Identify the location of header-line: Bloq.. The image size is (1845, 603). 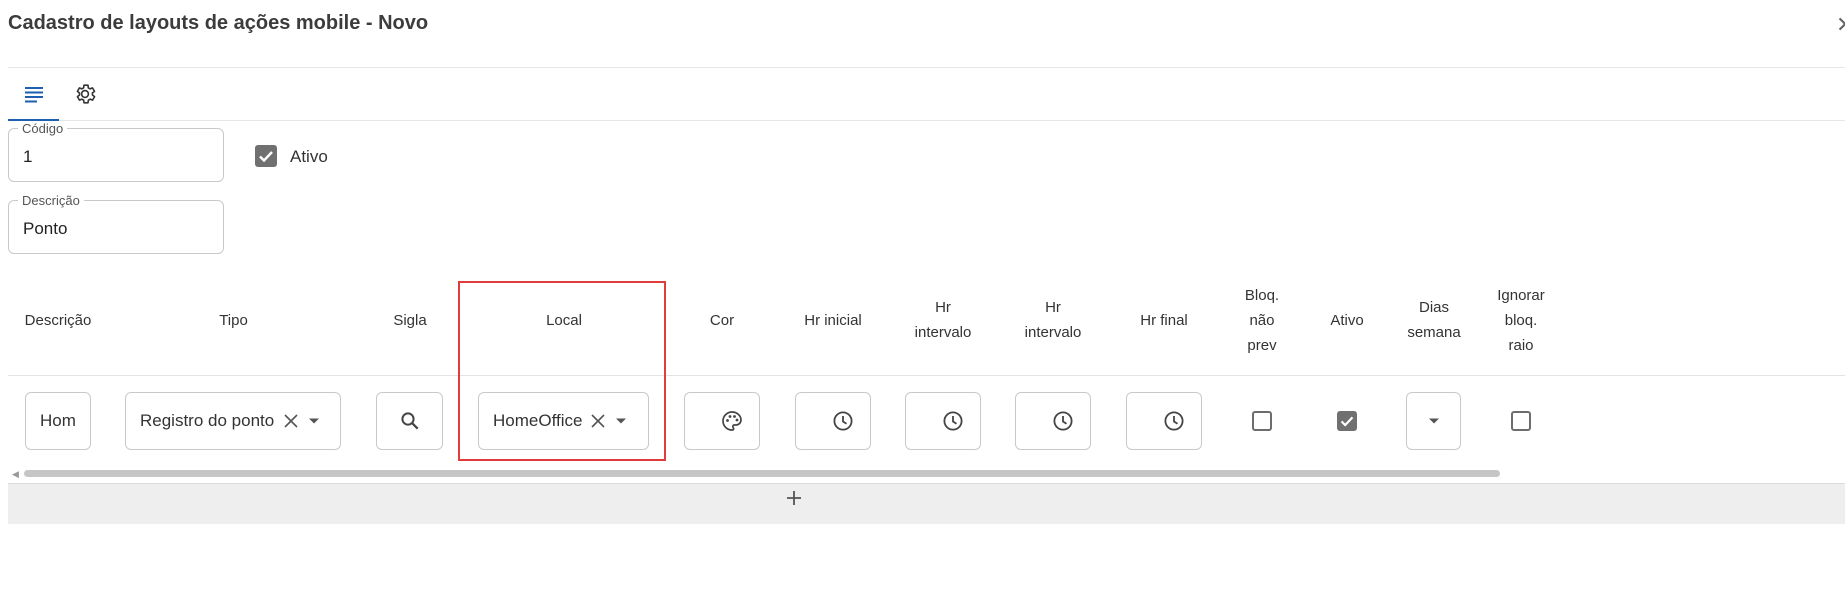
(1262, 295).